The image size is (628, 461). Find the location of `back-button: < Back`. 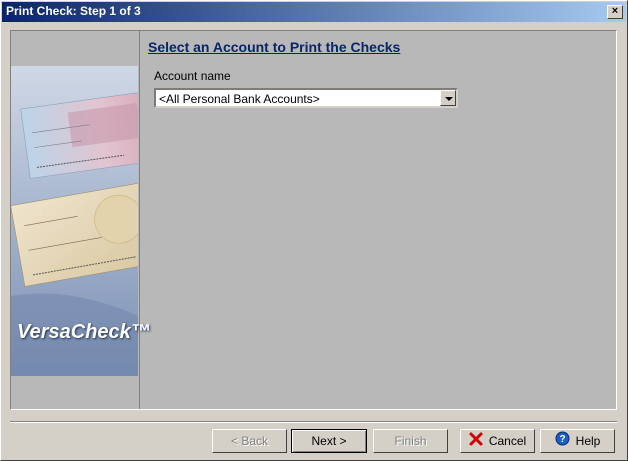

back-button: < Back is located at coordinates (249, 441).